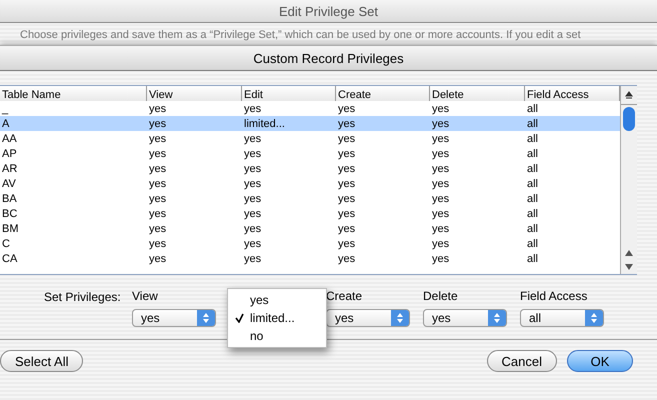  What do you see at coordinates (83, 298) in the screenshot?
I see `set-privileges-label: Set Privileges:` at bounding box center [83, 298].